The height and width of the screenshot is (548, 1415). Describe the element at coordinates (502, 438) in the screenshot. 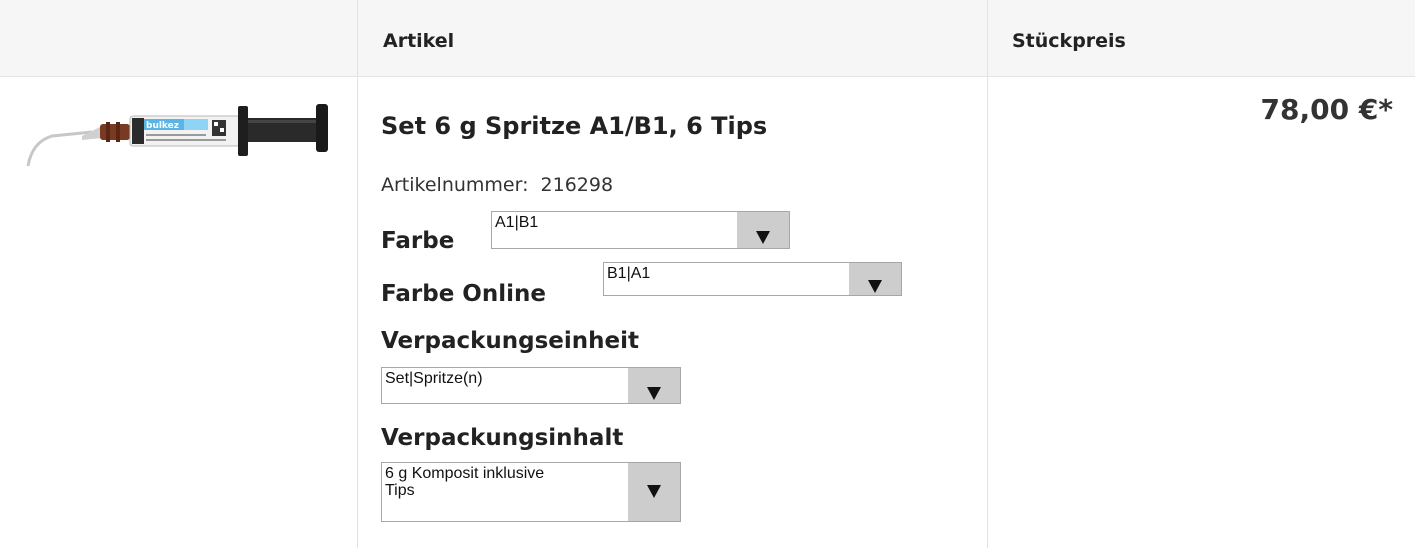

I see `option-label-verpackungsinhalt: Verpackungsinhalt` at that location.